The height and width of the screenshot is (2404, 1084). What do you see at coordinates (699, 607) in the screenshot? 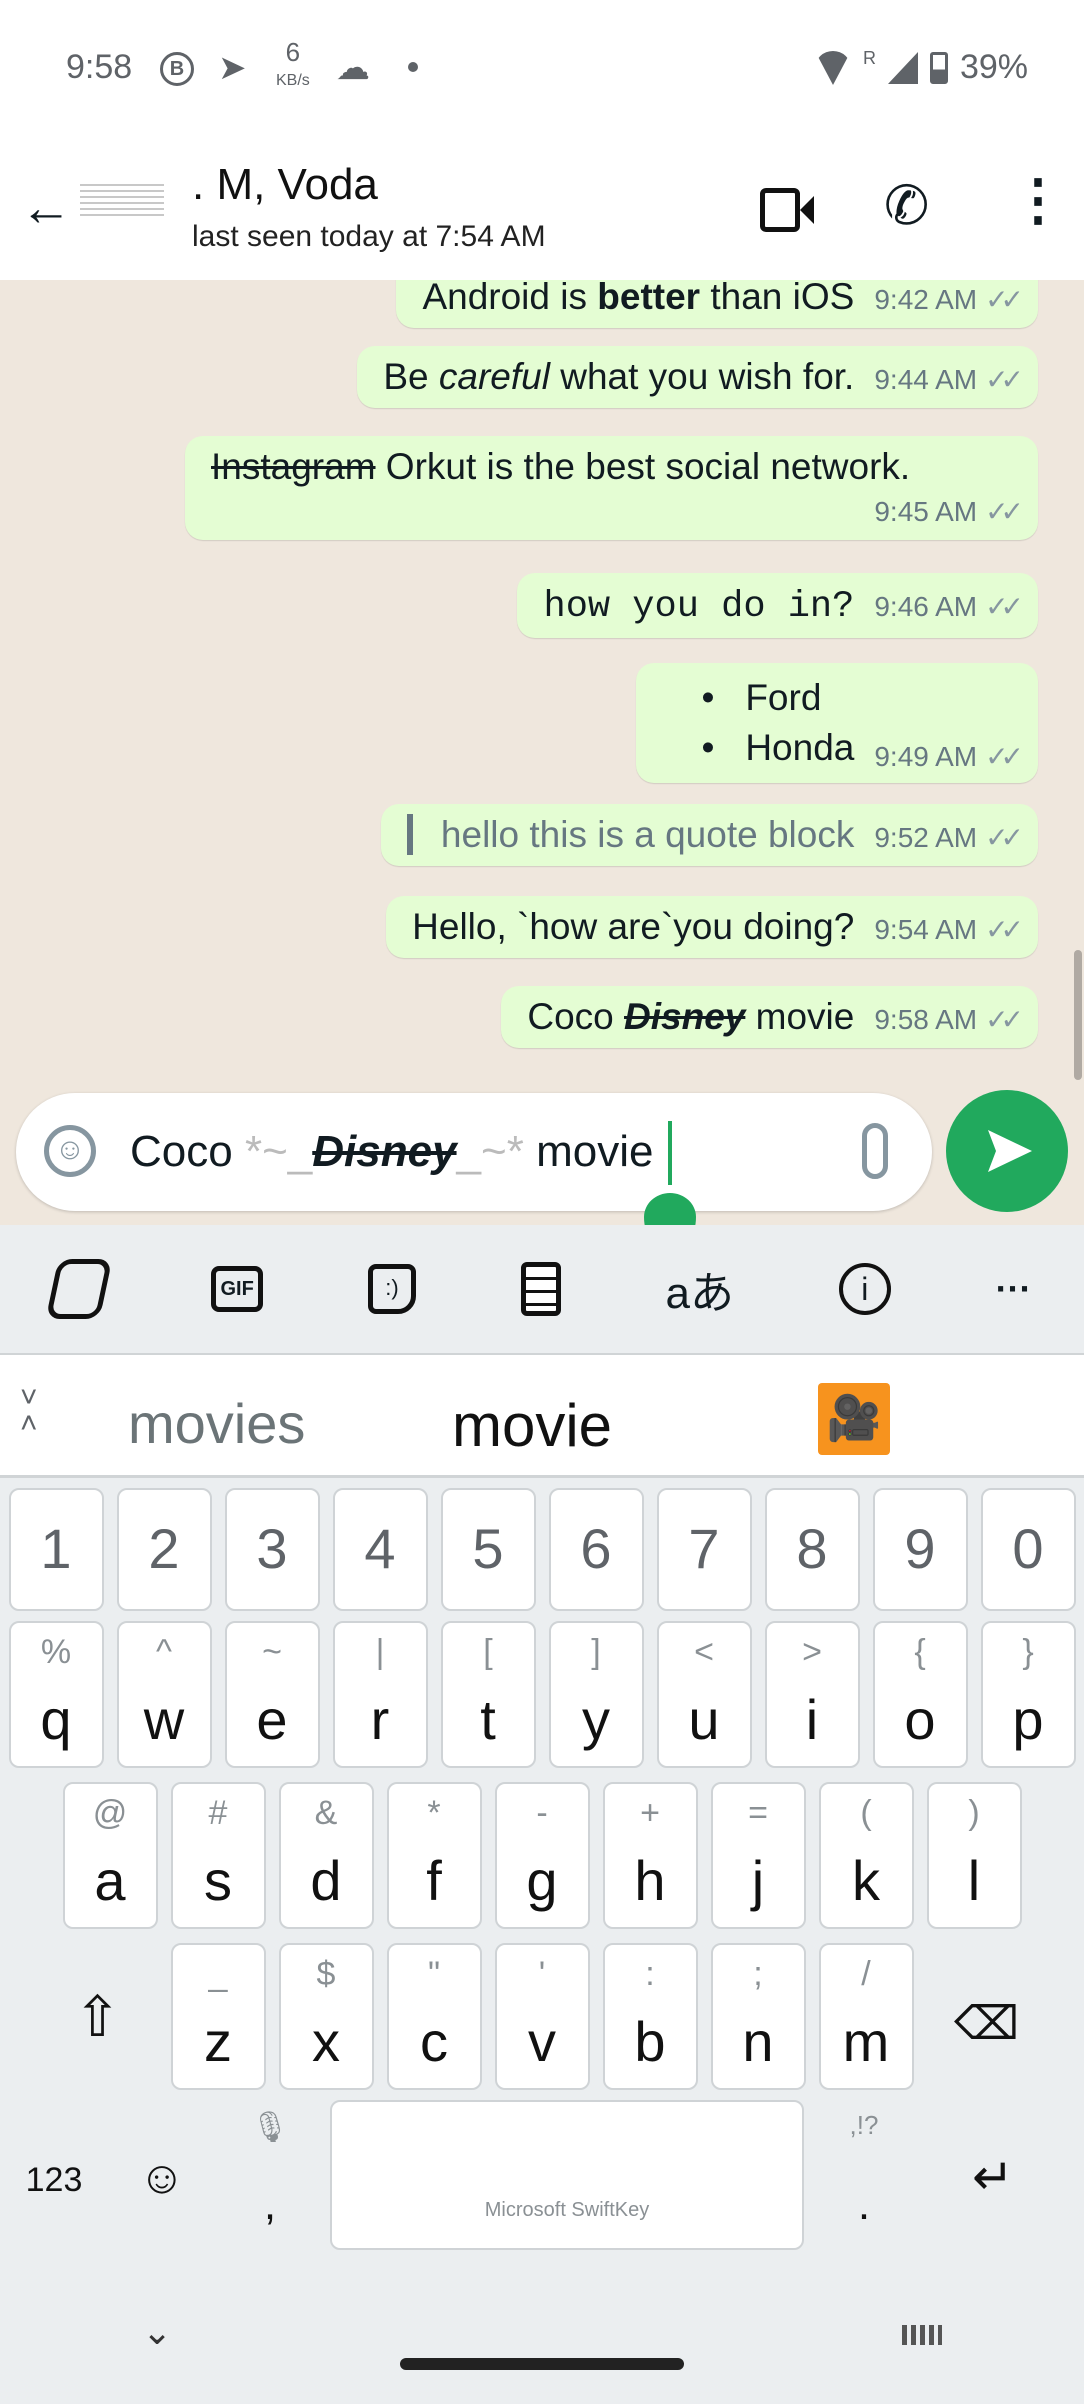
I see `message-monospace: how you do in?` at bounding box center [699, 607].